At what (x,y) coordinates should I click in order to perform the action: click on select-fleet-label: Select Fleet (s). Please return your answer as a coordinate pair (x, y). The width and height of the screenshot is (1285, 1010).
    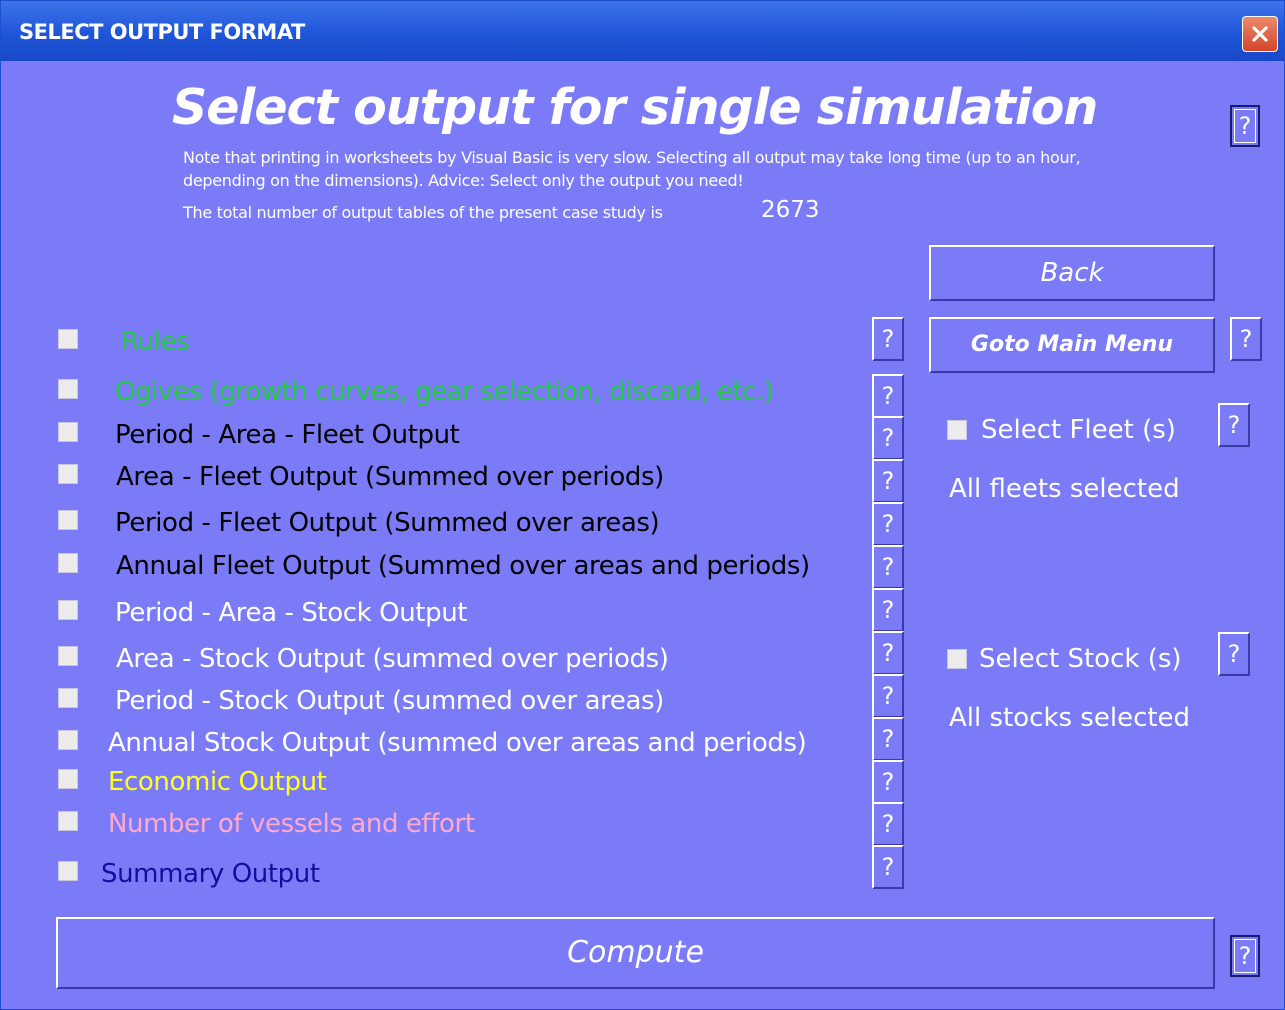
    Looking at the image, I should click on (1078, 430).